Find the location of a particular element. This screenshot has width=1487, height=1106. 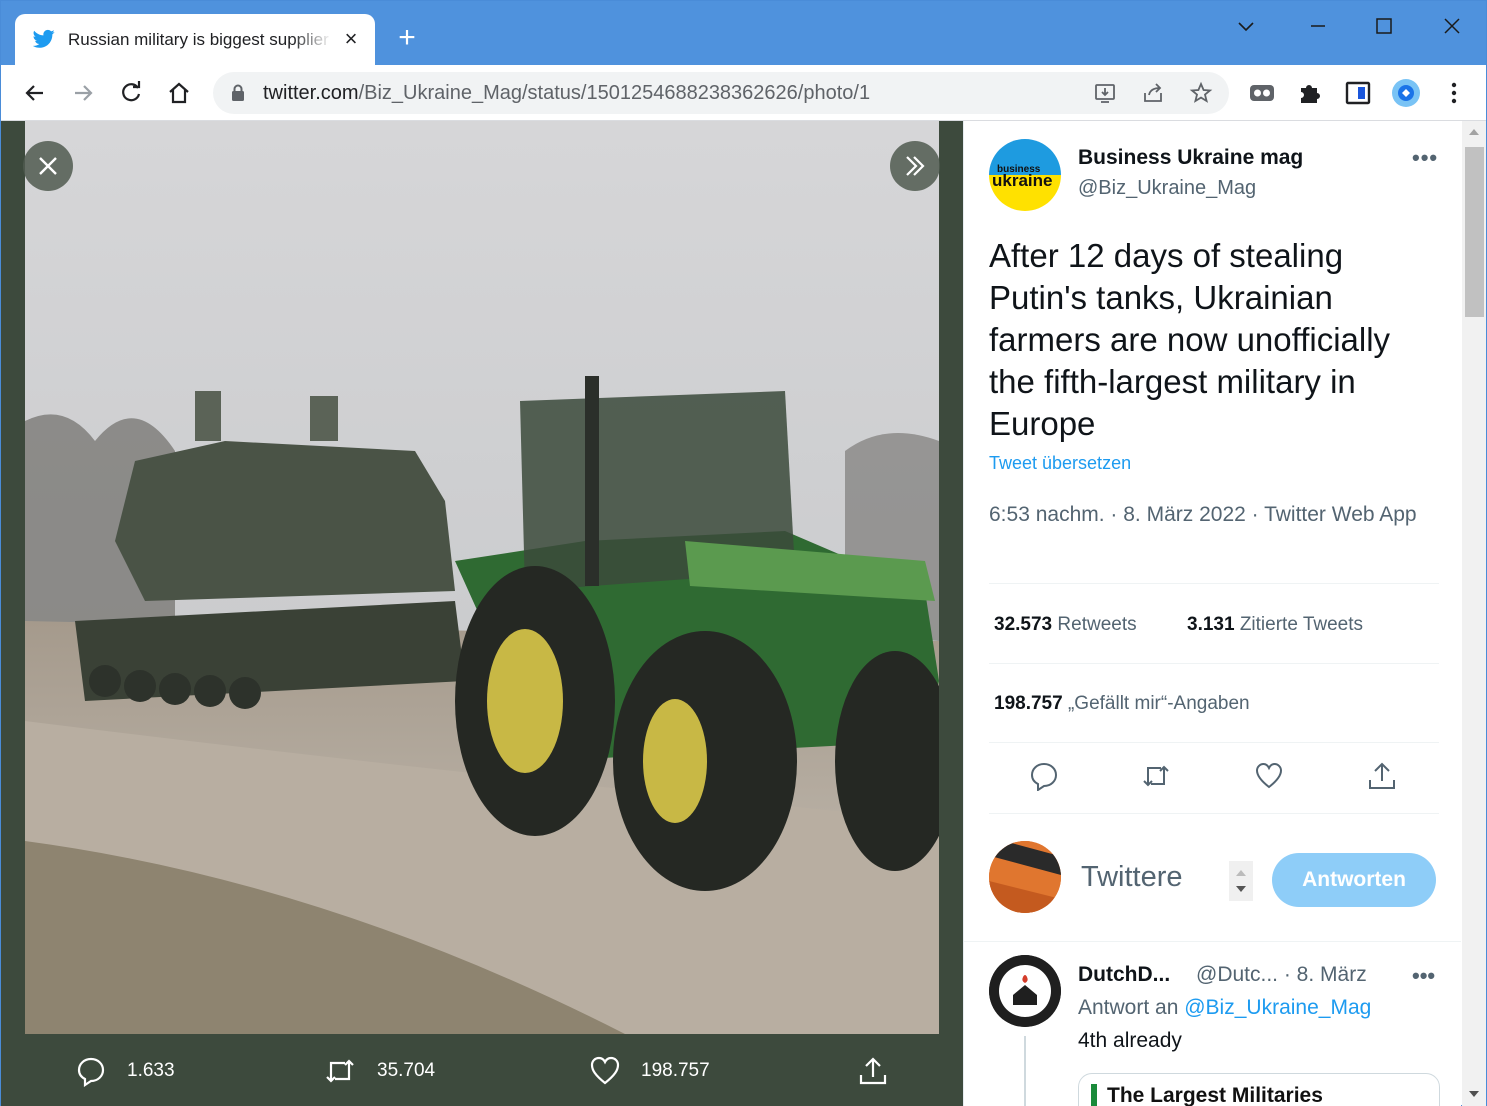

more-options-icon: ••• is located at coordinates (1425, 158).